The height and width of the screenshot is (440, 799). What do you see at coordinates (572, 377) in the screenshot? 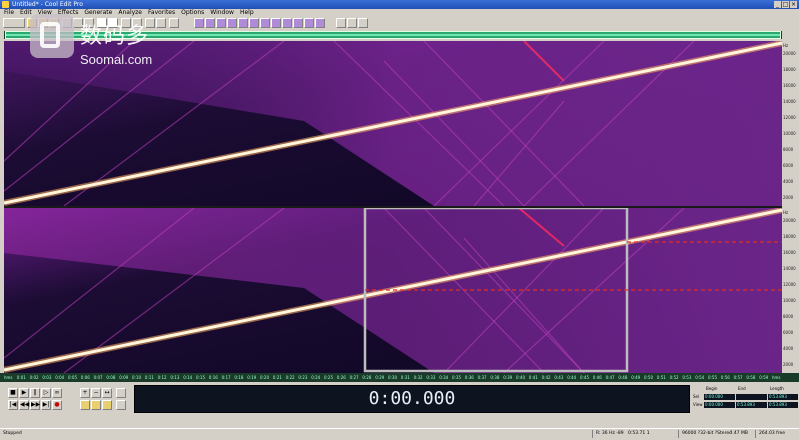
I see `time-ruler-label: 0:44` at bounding box center [572, 377].